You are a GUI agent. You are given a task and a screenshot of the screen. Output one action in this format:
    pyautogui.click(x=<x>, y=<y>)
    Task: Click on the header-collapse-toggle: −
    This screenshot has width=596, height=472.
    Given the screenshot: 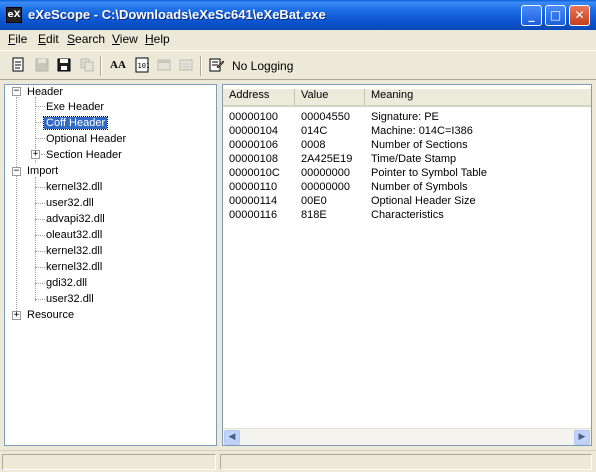 What is the action you would take?
    pyautogui.click(x=16, y=91)
    